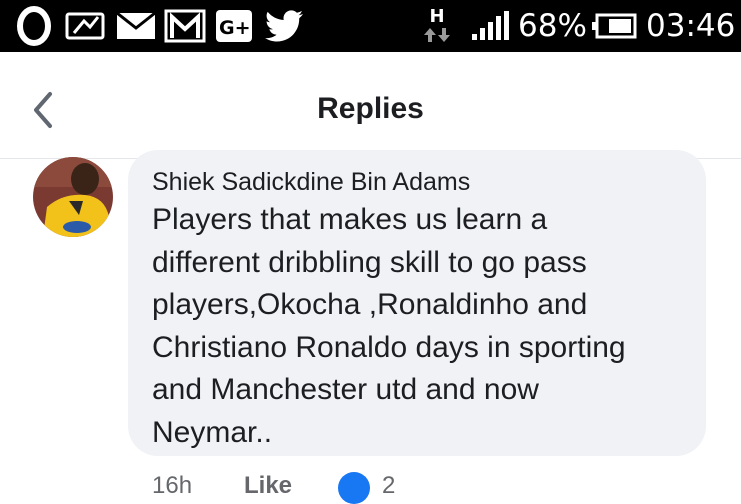 The image size is (741, 504). What do you see at coordinates (345, 389) in the screenshot?
I see `comment-line: and Manchester utd and now` at bounding box center [345, 389].